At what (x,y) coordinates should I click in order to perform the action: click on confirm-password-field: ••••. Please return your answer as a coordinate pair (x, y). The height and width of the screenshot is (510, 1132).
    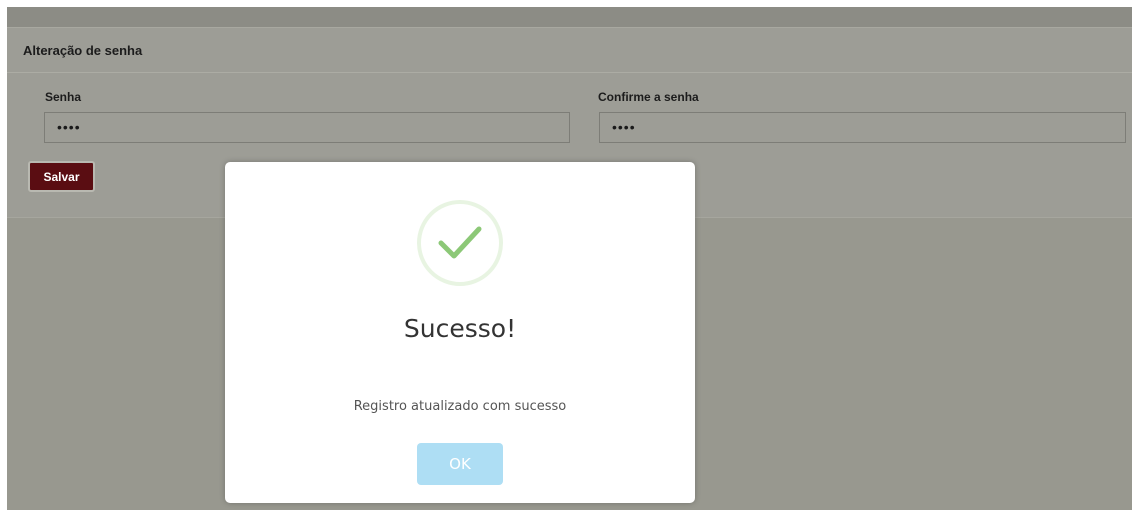
    Looking at the image, I should click on (862, 127).